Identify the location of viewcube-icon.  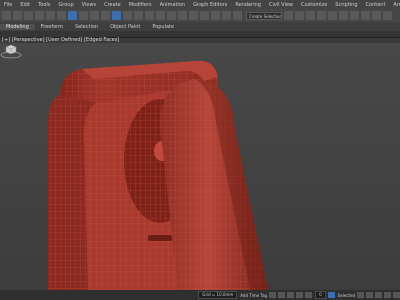
(11, 51).